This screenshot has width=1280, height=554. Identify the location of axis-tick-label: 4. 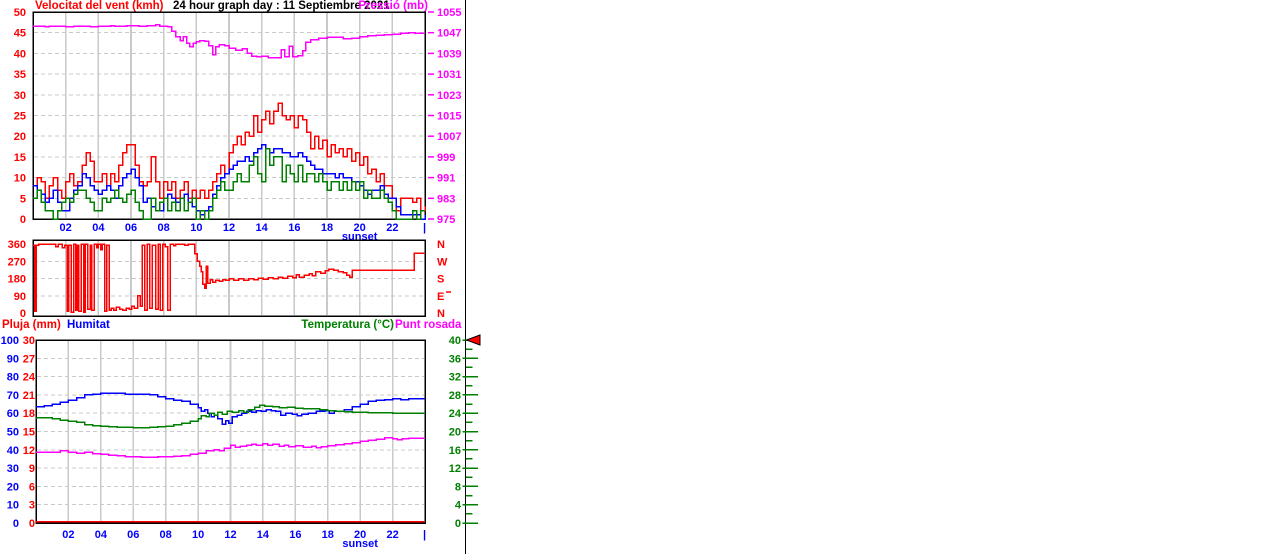
(458, 506).